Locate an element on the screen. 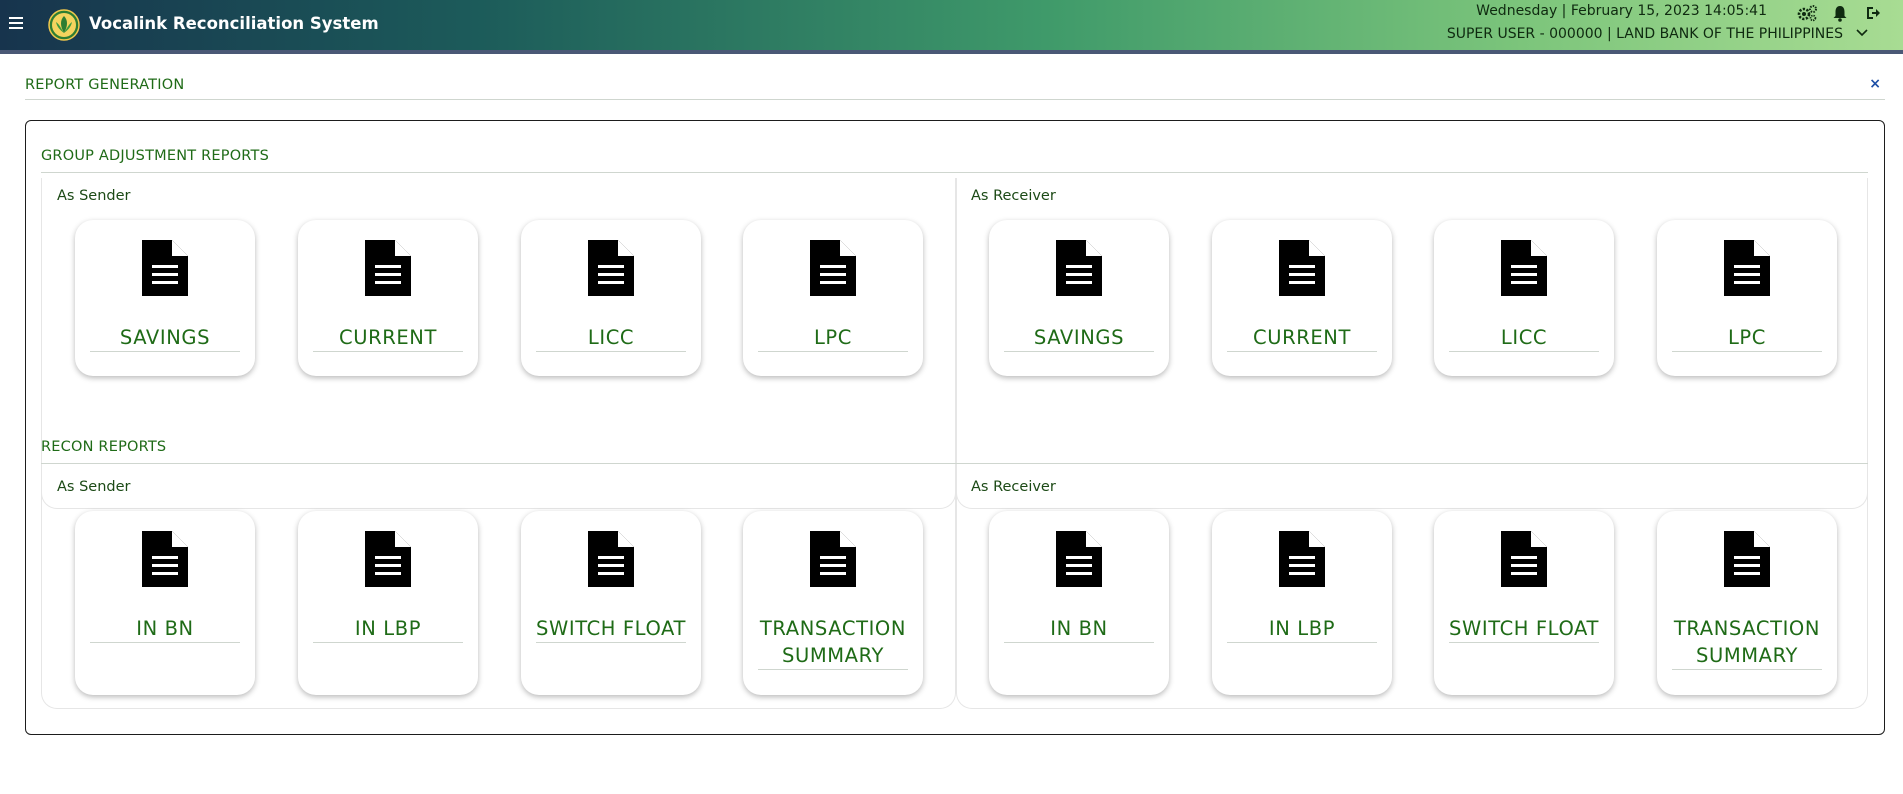 Image resolution: width=1903 pixels, height=794 pixels. menu-icon is located at coordinates (16, 23).